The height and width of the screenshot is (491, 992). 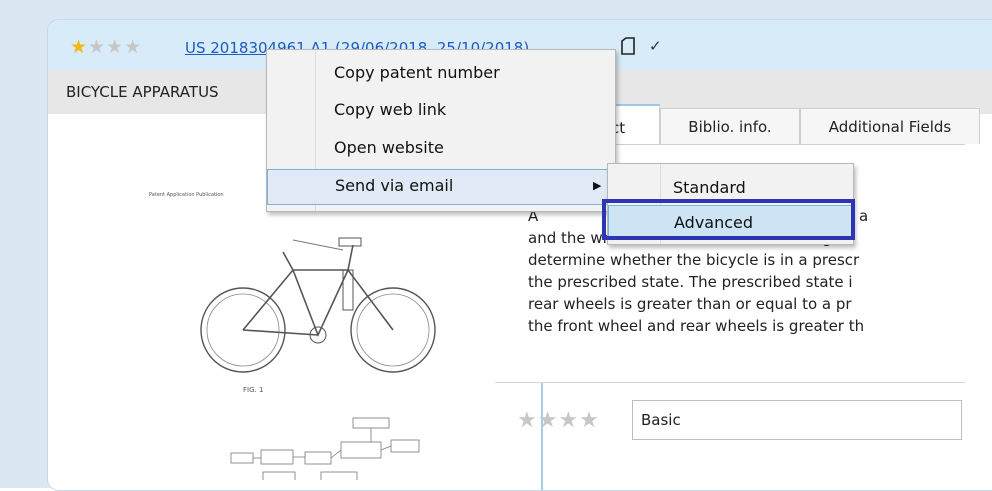 I want to click on star-empty-icon: ★★★, so click(x=115, y=47).